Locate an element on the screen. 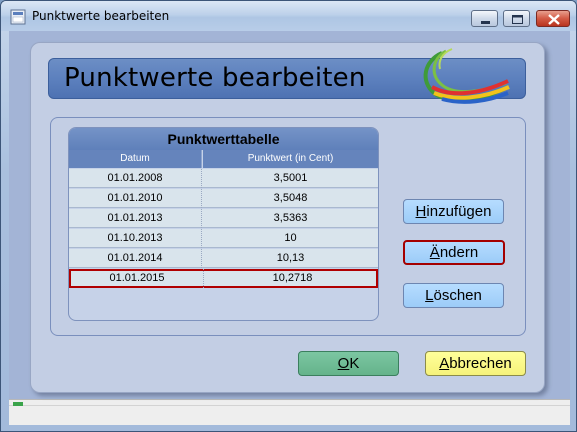 Image resolution: width=577 pixels, height=432 pixels. add-button: Hinzufügen is located at coordinates (453, 211).